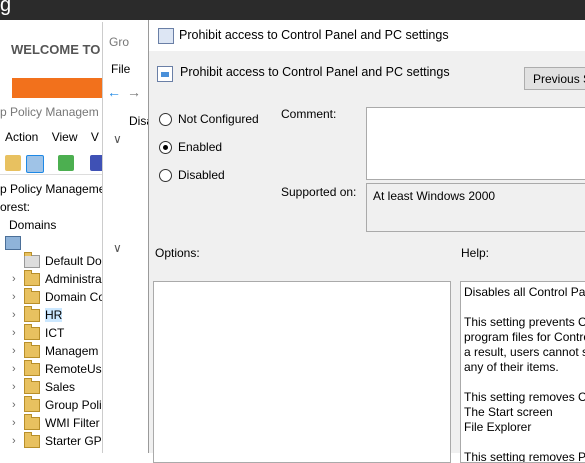  What do you see at coordinates (95, 137) in the screenshot?
I see `menu-window: V` at bounding box center [95, 137].